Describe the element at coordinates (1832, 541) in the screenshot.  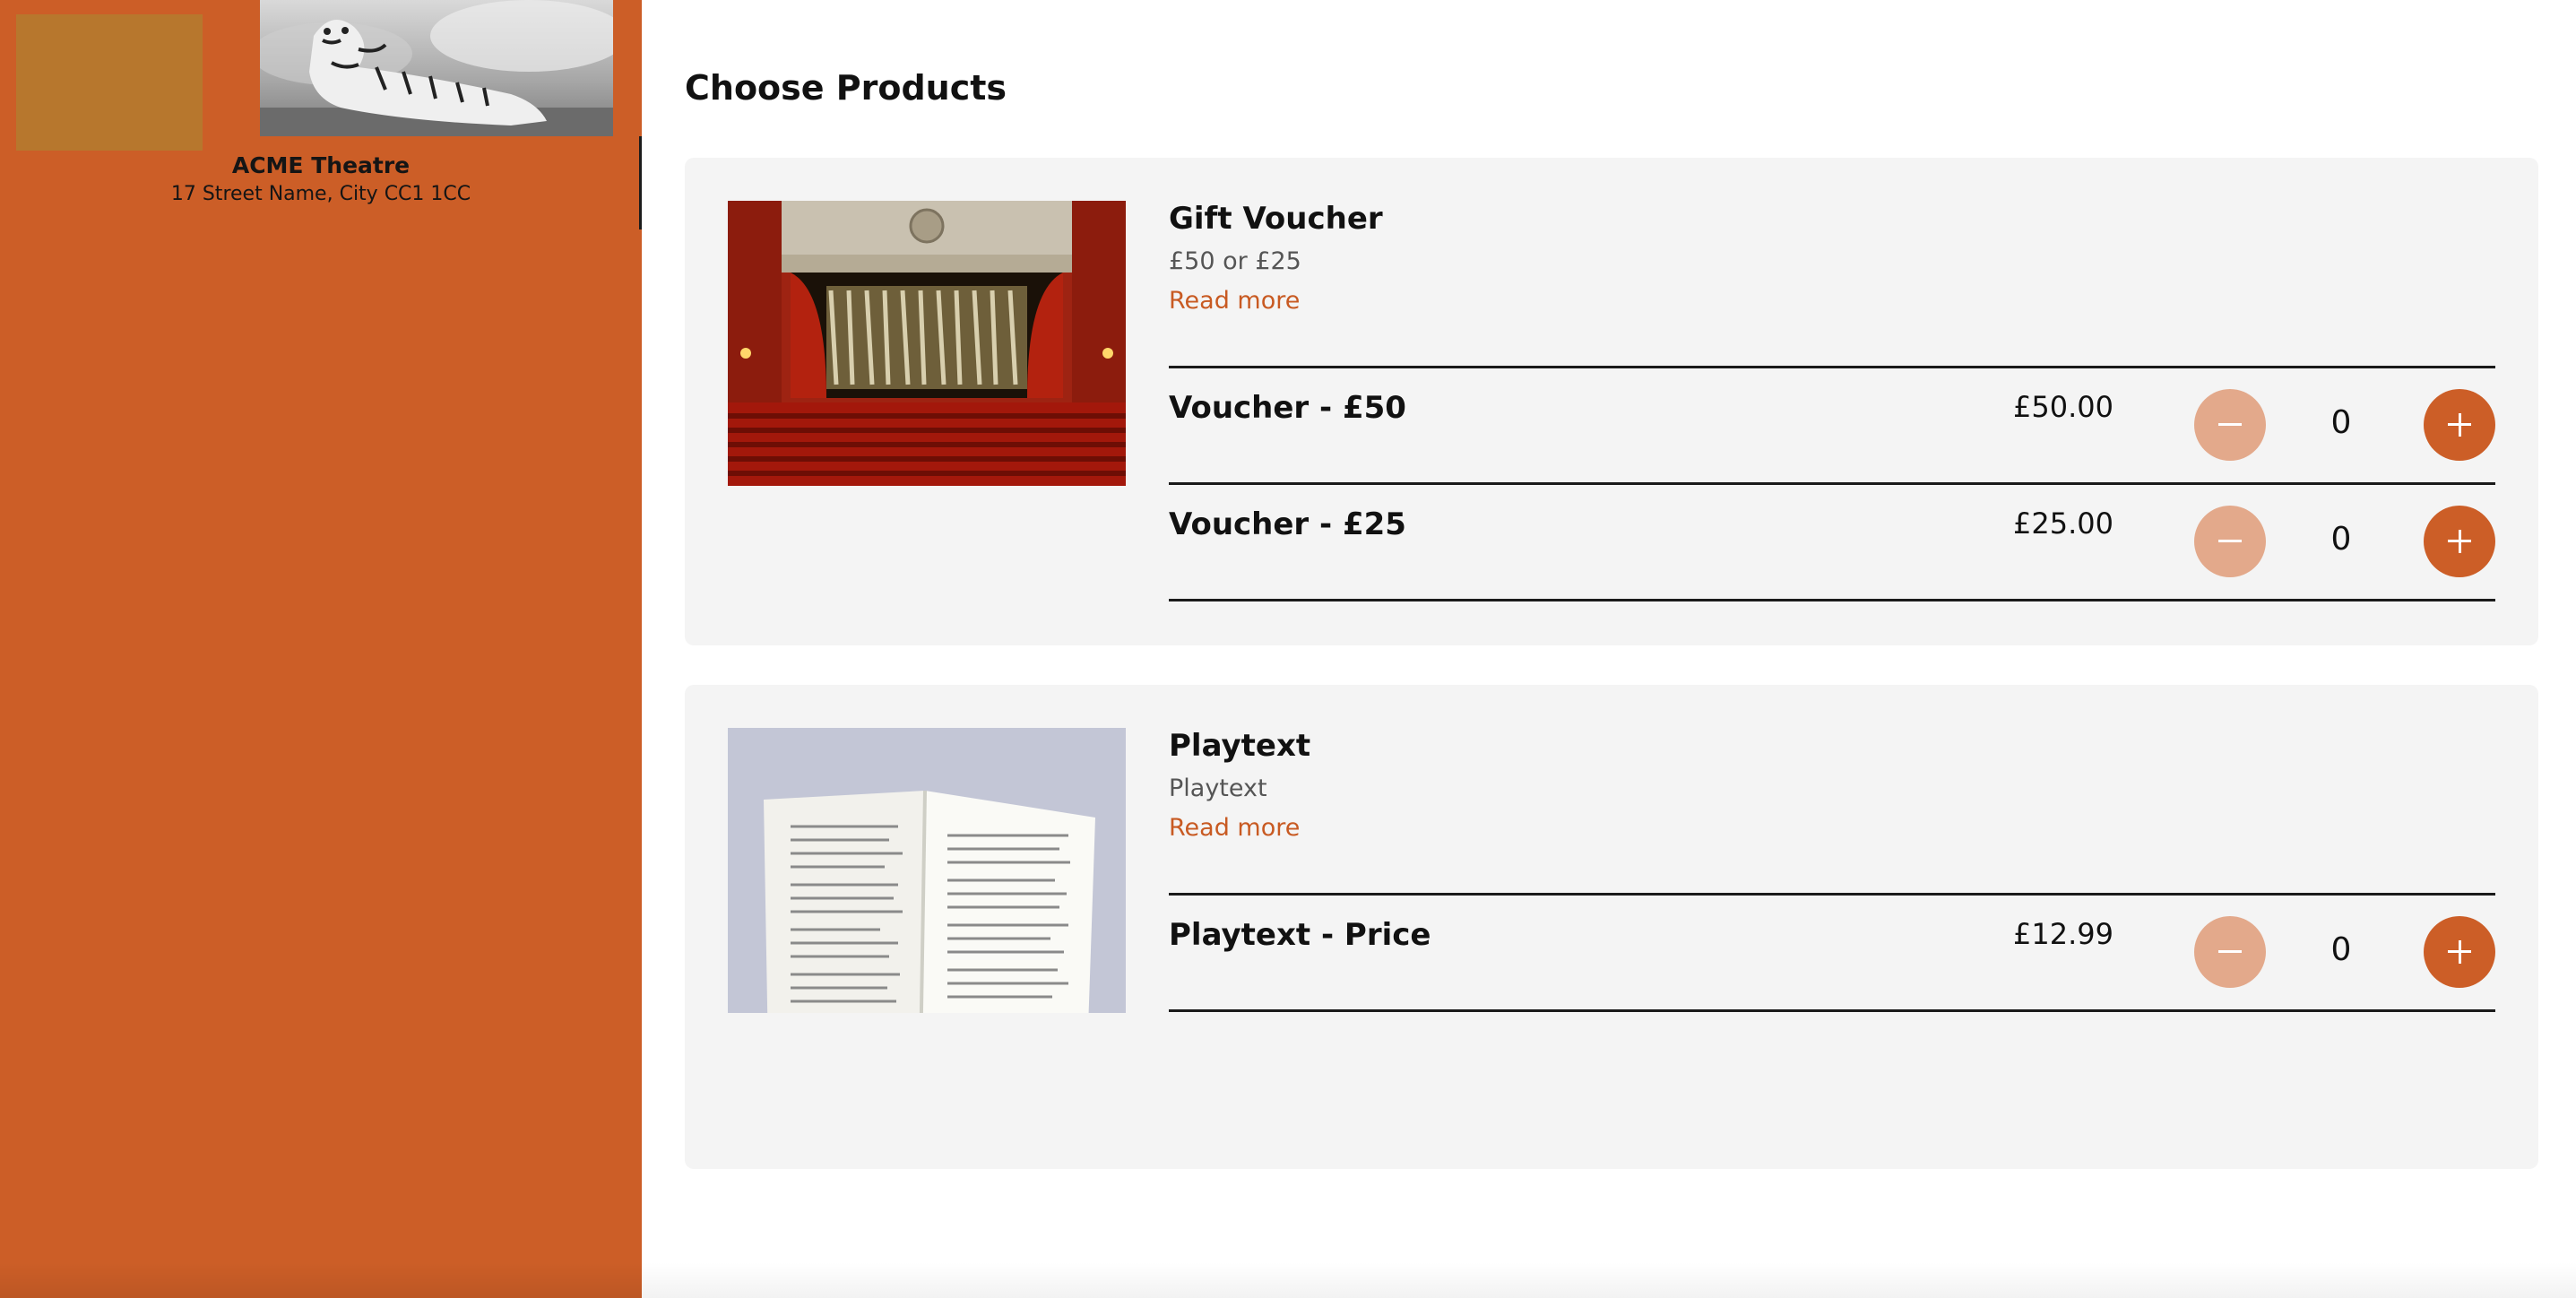
I see `product-option-row: Voucher - £25 £25.00 0` at that location.